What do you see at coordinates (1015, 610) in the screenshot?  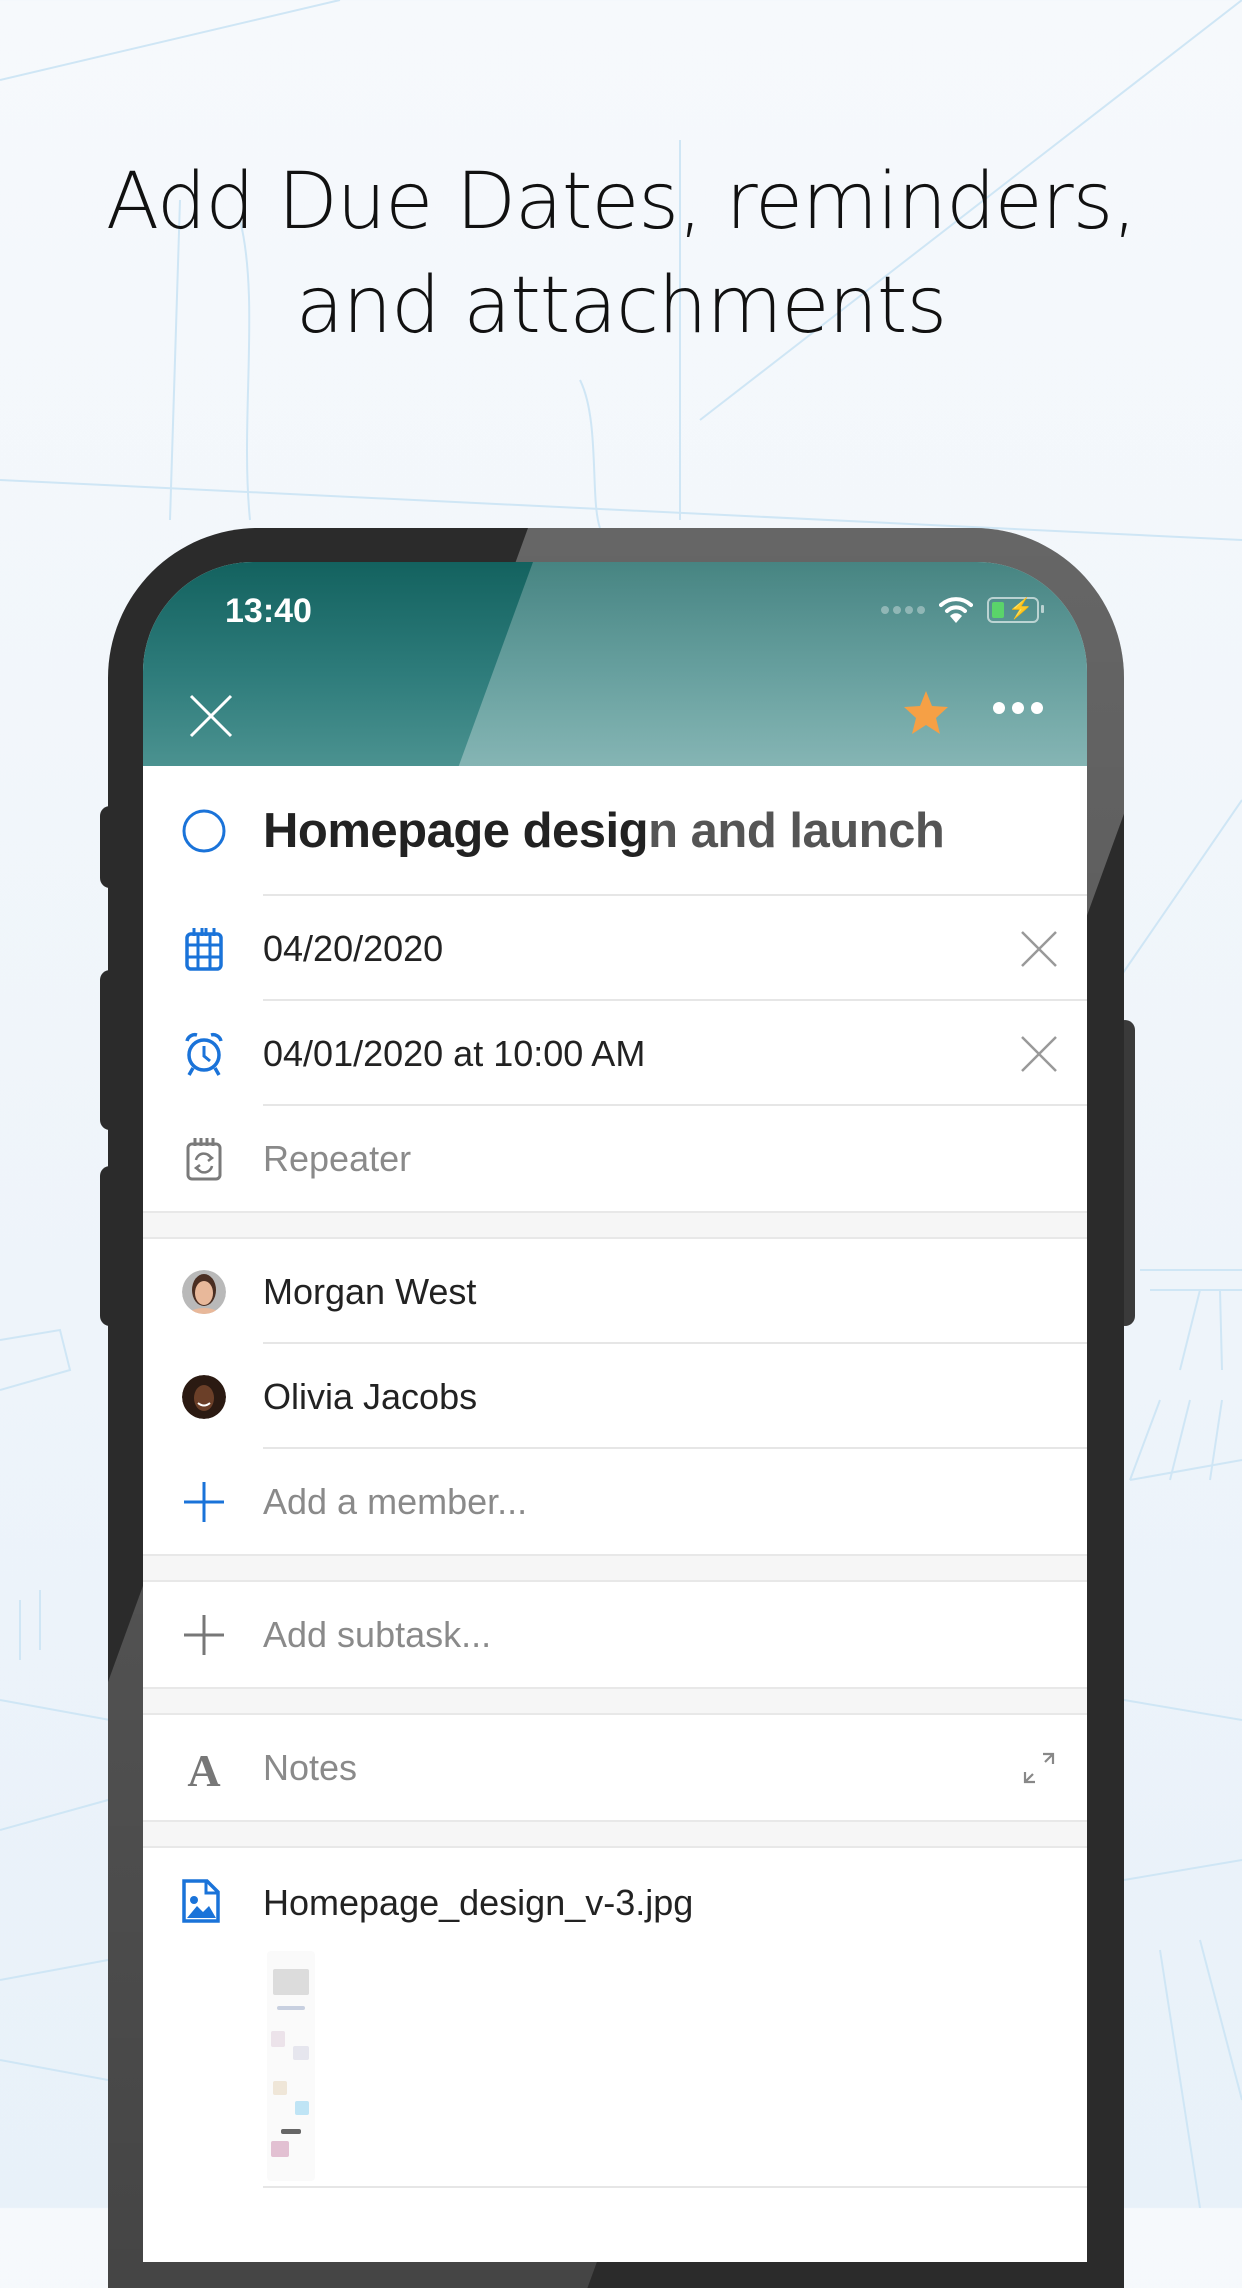 I see `battery-charging-icon: ⚡` at bounding box center [1015, 610].